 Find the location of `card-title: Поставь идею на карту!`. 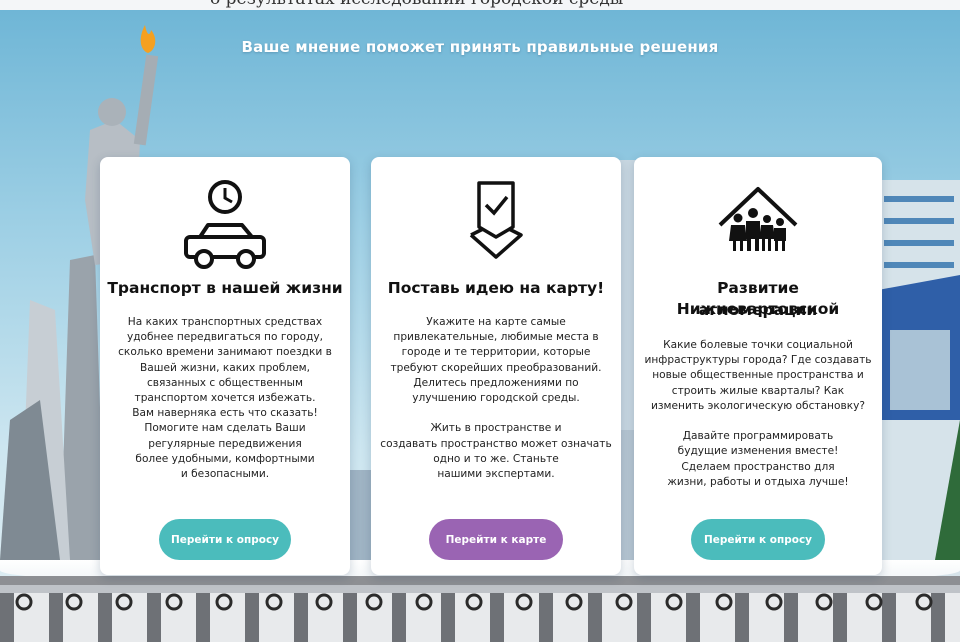

card-title: Поставь идею на карту! is located at coordinates (496, 288).